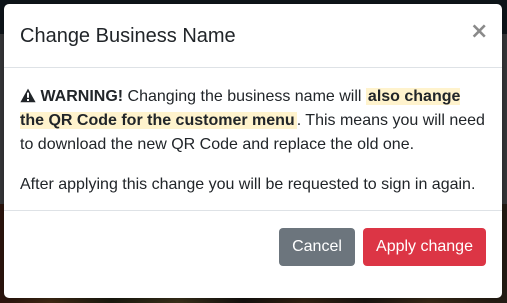 The width and height of the screenshot is (507, 303). What do you see at coordinates (128, 36) in the screenshot?
I see `modal-title: Change Business Name` at bounding box center [128, 36].